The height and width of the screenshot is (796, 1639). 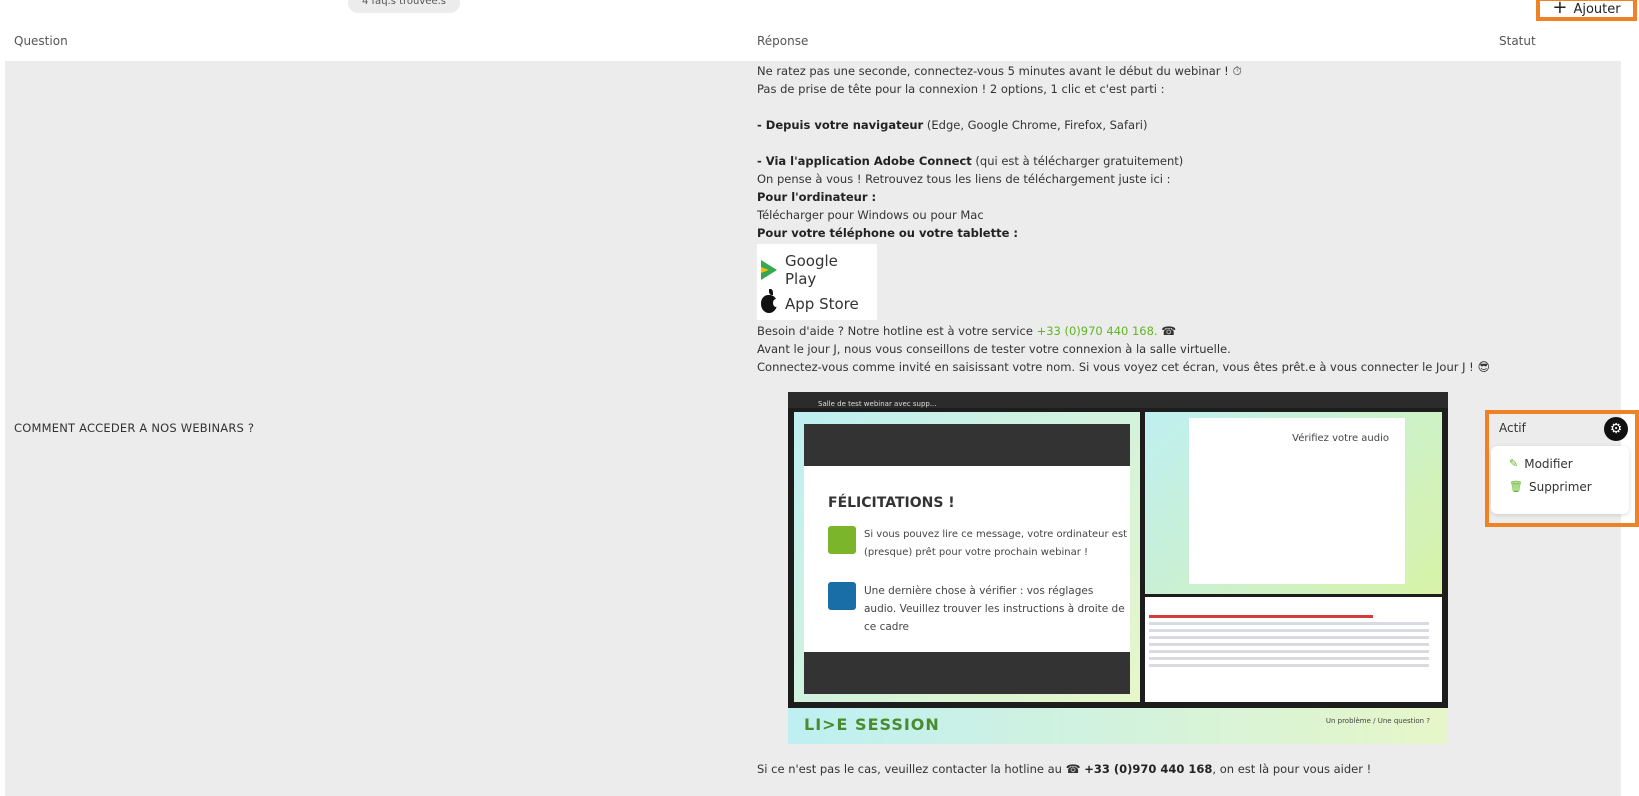 I want to click on menu-item-label: Modifier, so click(x=1548, y=463).